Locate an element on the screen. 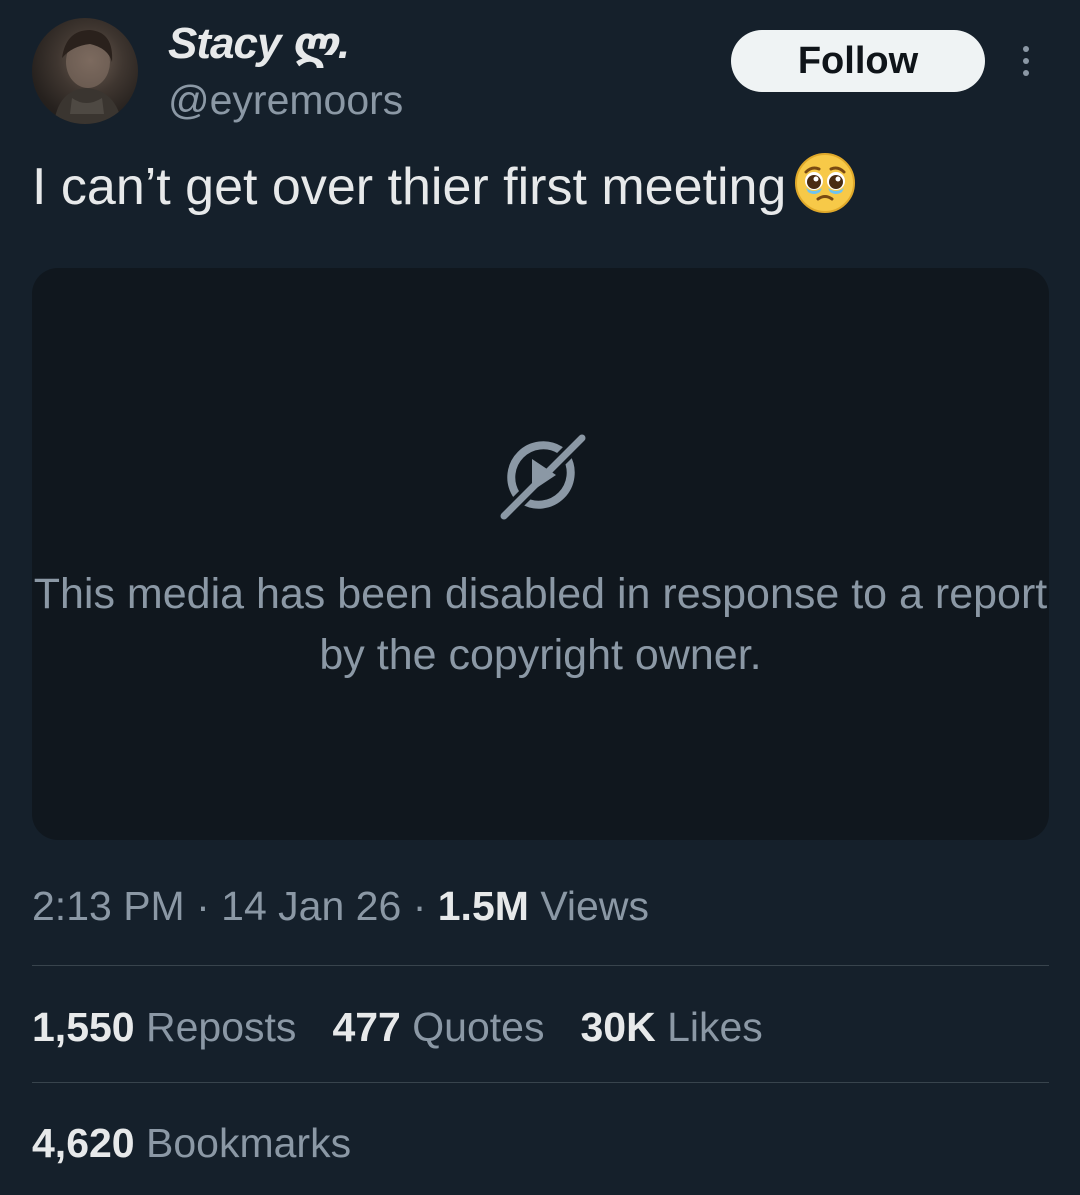 The height and width of the screenshot is (1195, 1080). engagement-stats: 1,550 Reposts 477 Quotes 30K Likes is located at coordinates (397, 1027).